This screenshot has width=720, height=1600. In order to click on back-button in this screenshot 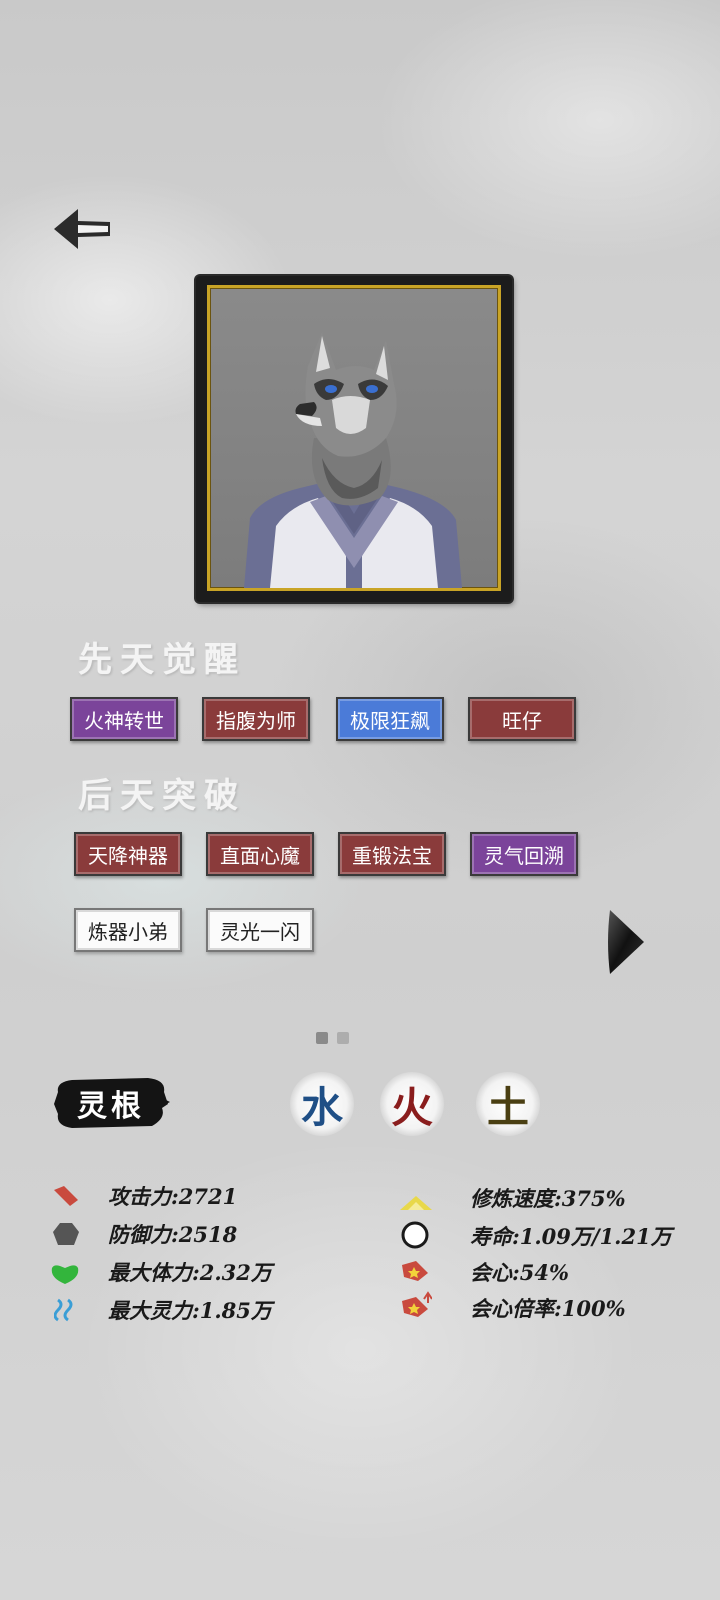, I will do `click(82, 229)`.